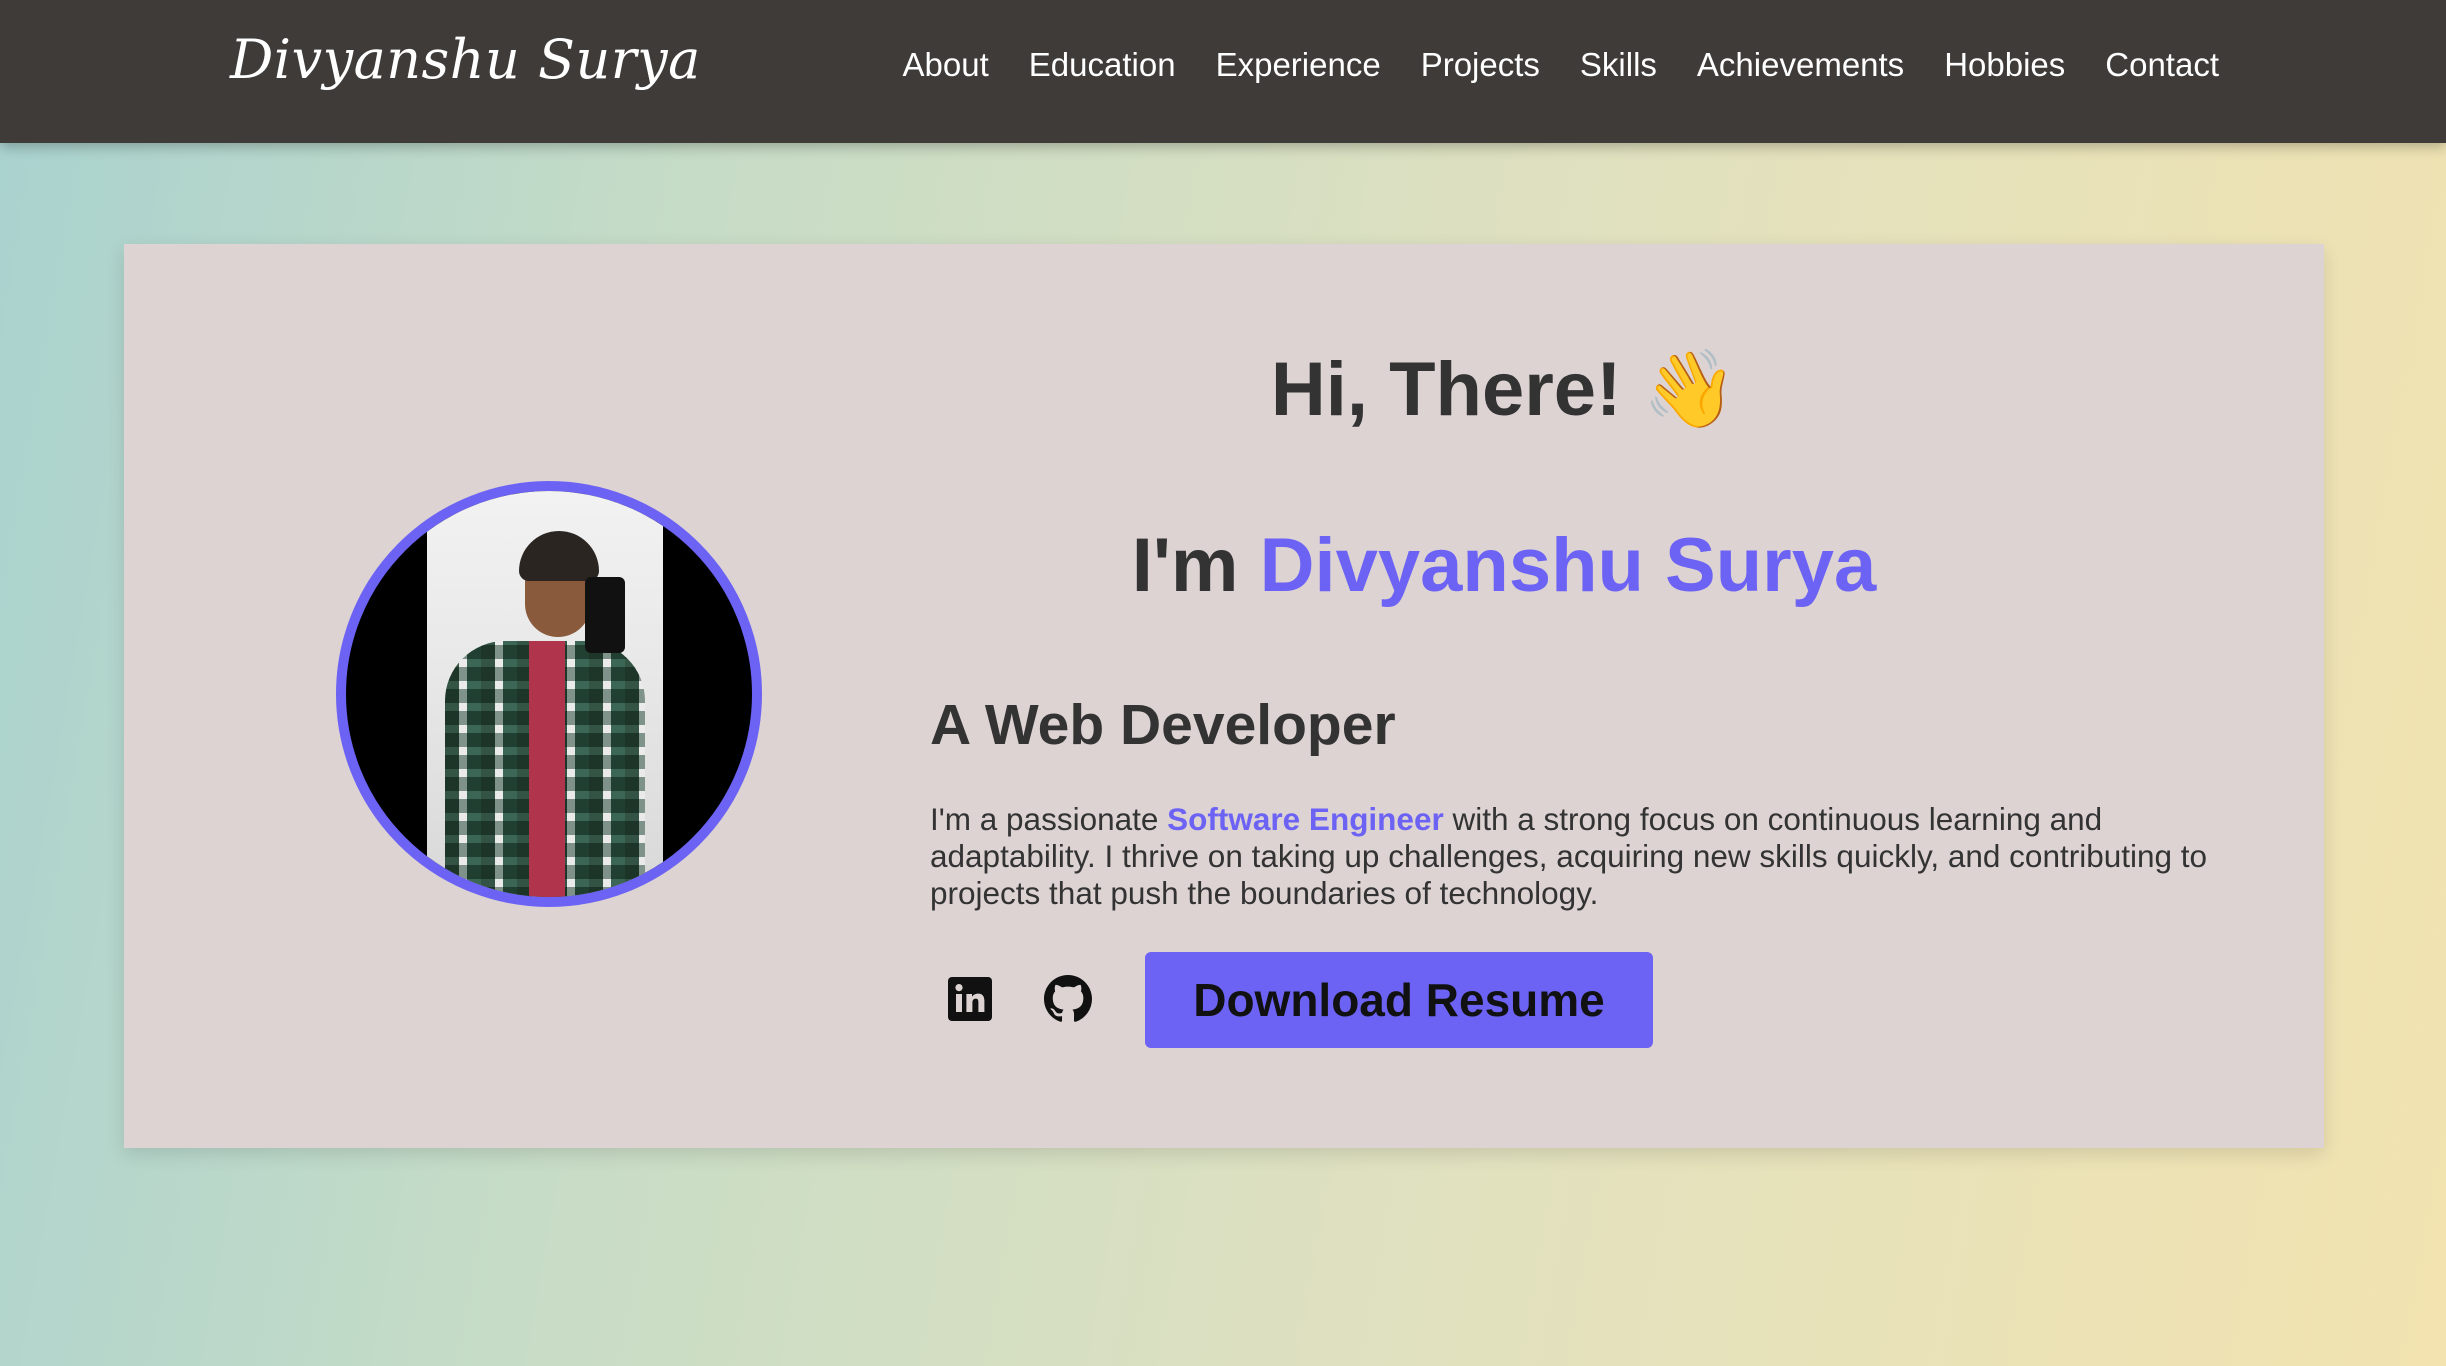  What do you see at coordinates (545, 694) in the screenshot?
I see `profile-photo-image` at bounding box center [545, 694].